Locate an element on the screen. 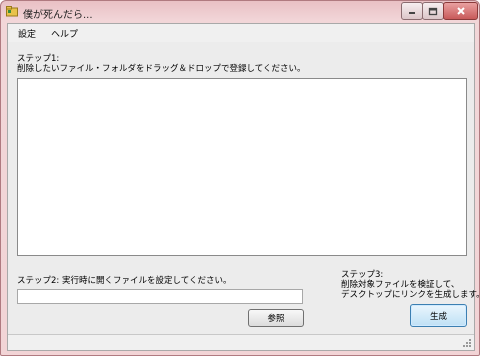 The width and height of the screenshot is (480, 356). folder-icon is located at coordinates (12, 11).